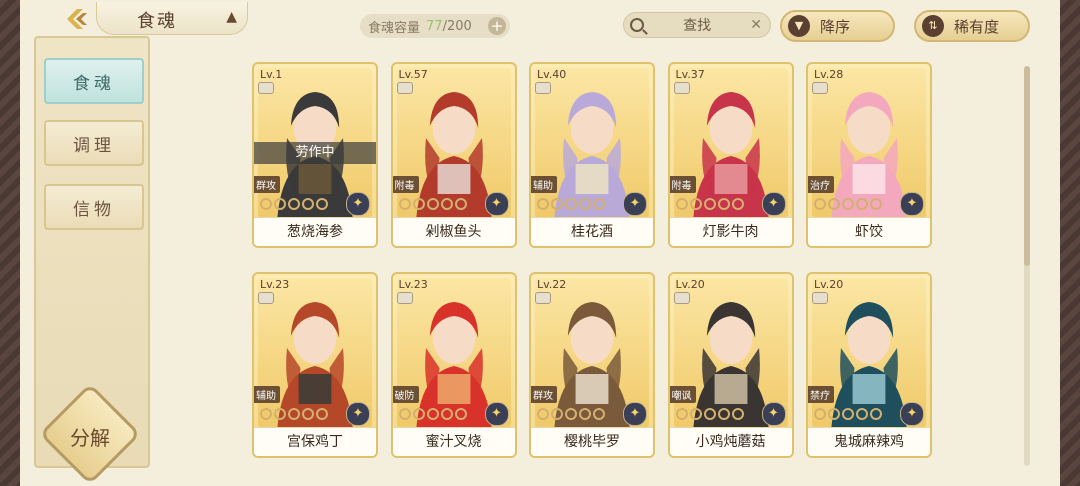  I want to click on working-status: 劳作中, so click(315, 153).